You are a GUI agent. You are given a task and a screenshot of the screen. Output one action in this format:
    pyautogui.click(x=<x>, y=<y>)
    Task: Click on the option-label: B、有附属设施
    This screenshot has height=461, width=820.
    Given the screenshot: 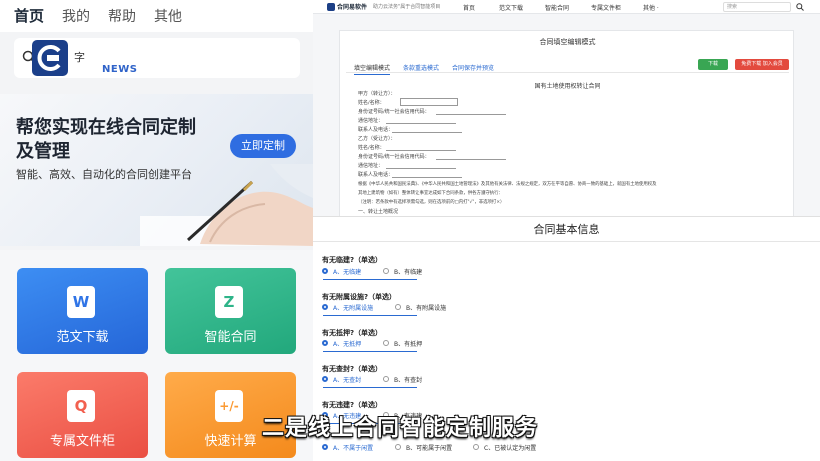 What is the action you would take?
    pyautogui.click(x=426, y=308)
    